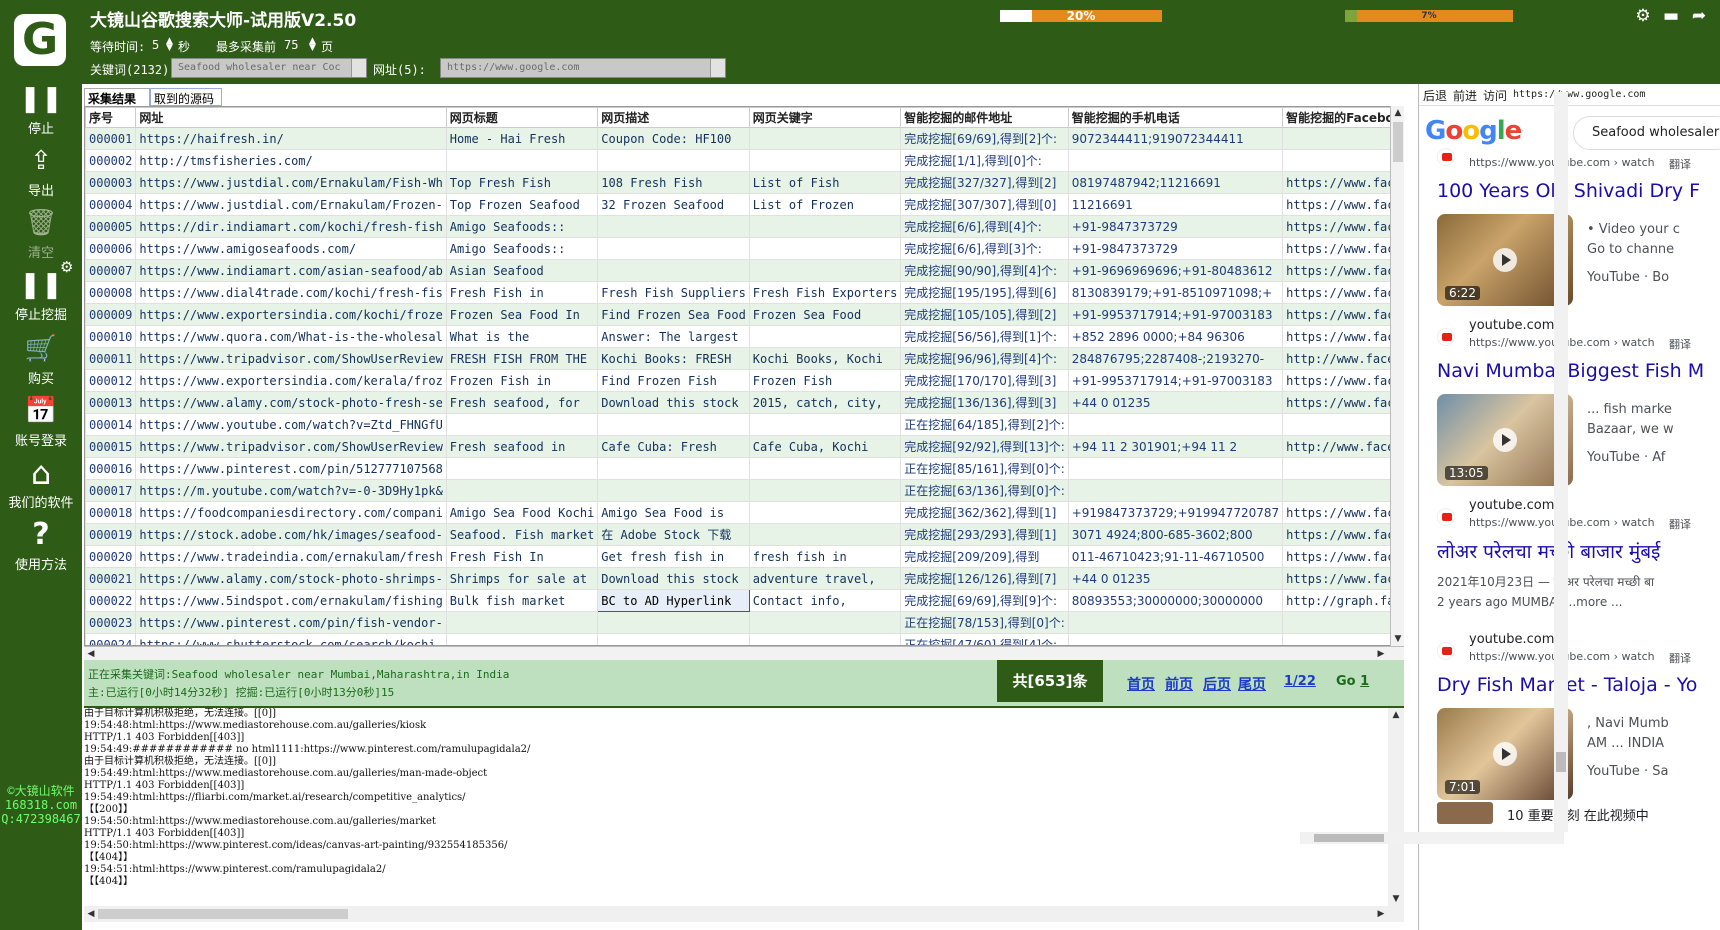 The height and width of the screenshot is (930, 1720). Describe the element at coordinates (1175, 182) in the screenshot. I see `table-cell: 08197487942;11216691` at that location.